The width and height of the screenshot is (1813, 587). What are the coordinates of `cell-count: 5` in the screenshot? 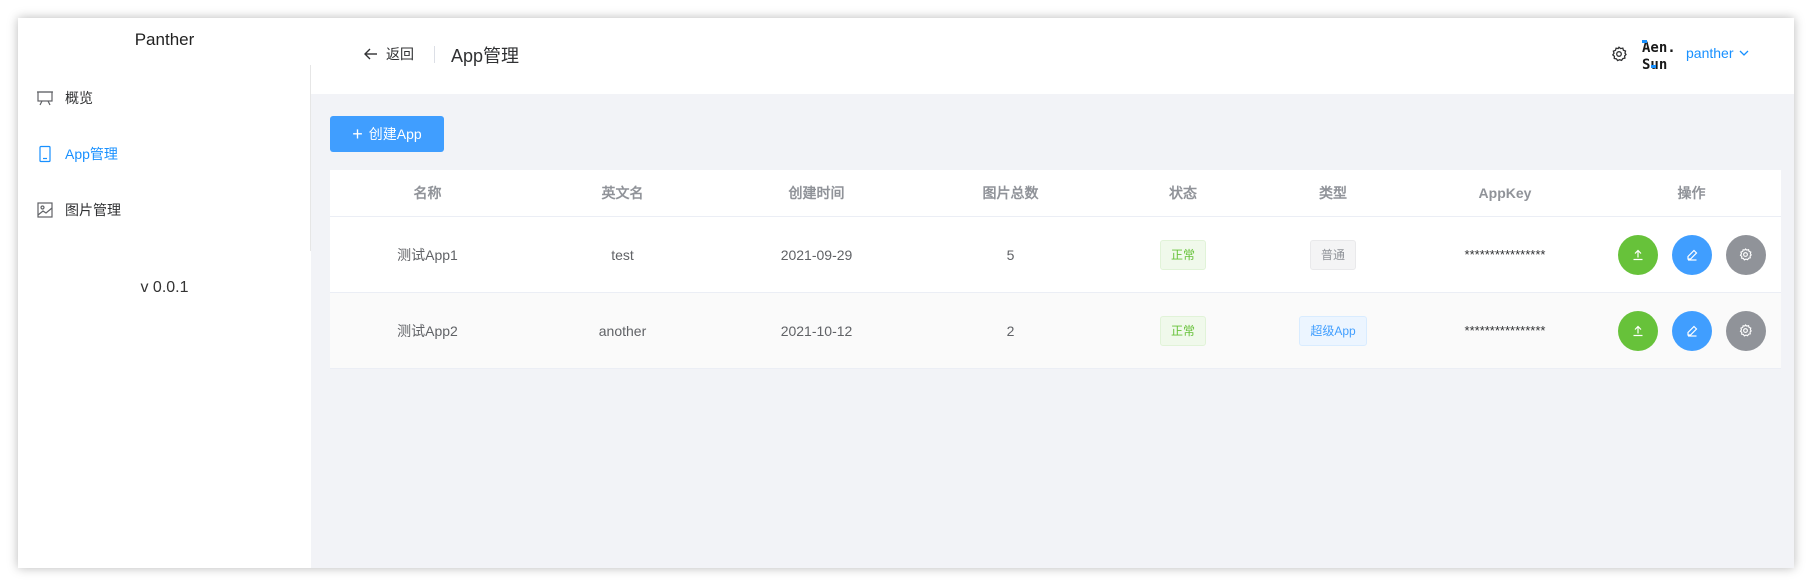 It's located at (1010, 254).